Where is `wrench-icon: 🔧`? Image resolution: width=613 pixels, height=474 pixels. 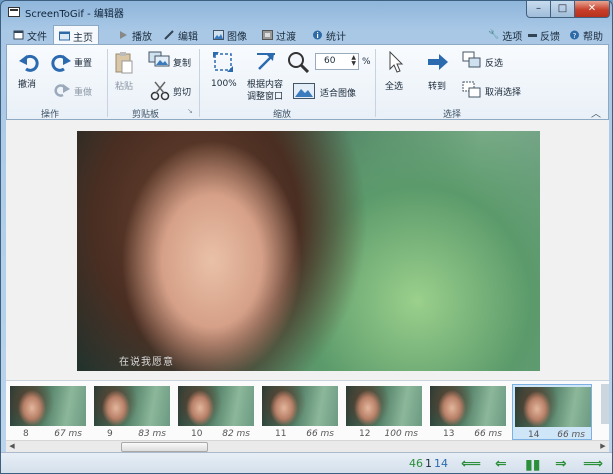
wrench-icon: 🔧 is located at coordinates (494, 35).